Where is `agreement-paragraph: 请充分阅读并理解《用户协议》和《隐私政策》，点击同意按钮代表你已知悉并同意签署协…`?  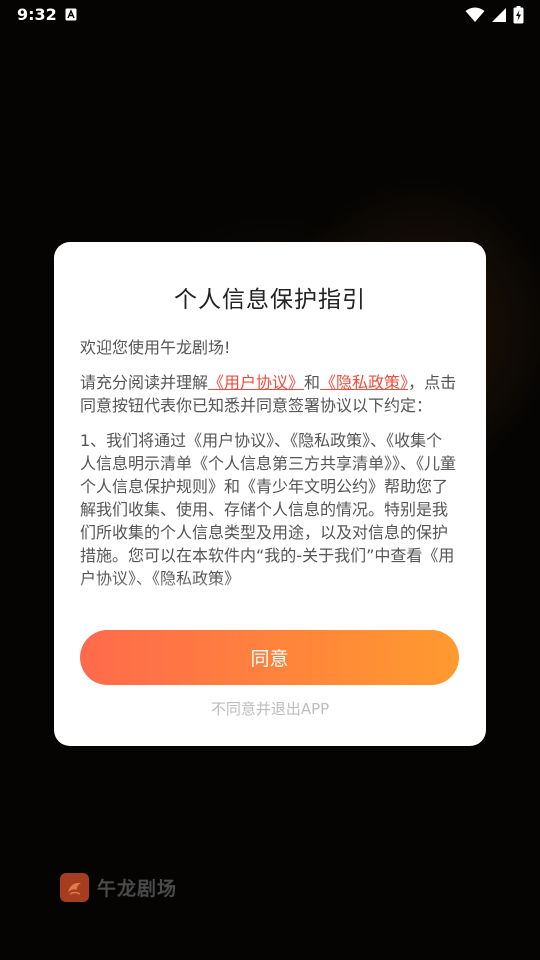
agreement-paragraph: 请充分阅读并理解《用户协议》和《隐私政策》，点击同意按钮代表你已知悉并同意签署协… is located at coordinates (269, 394).